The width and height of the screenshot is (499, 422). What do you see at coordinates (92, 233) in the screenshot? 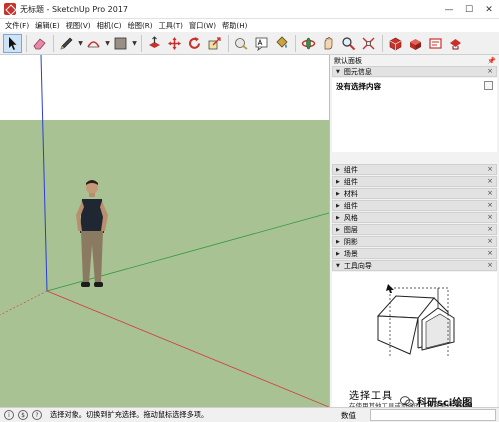
I see `person-figure` at bounding box center [92, 233].